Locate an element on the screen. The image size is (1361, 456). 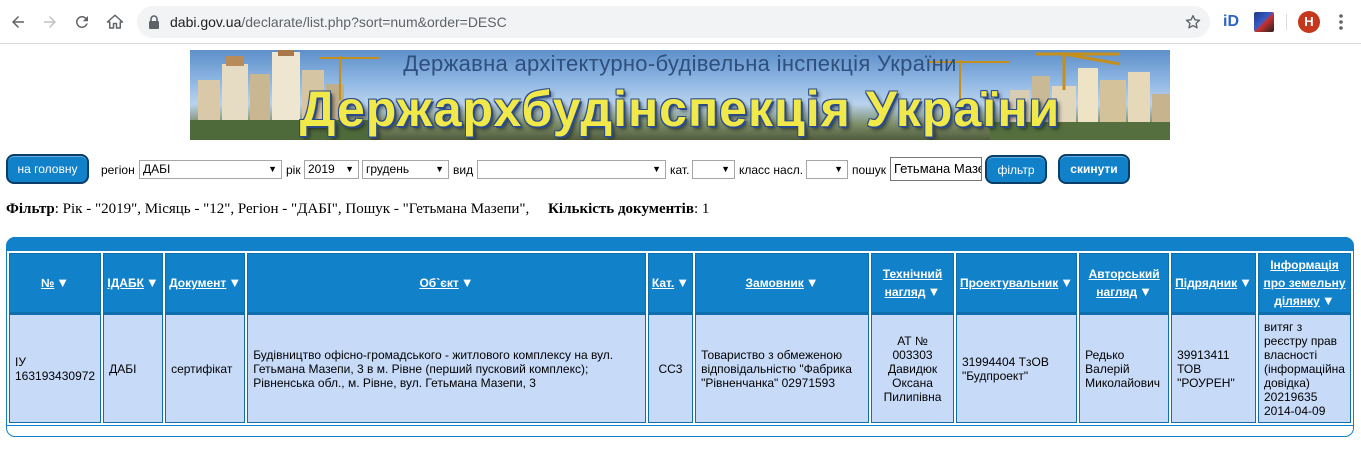
back-button is located at coordinates (18, 22).